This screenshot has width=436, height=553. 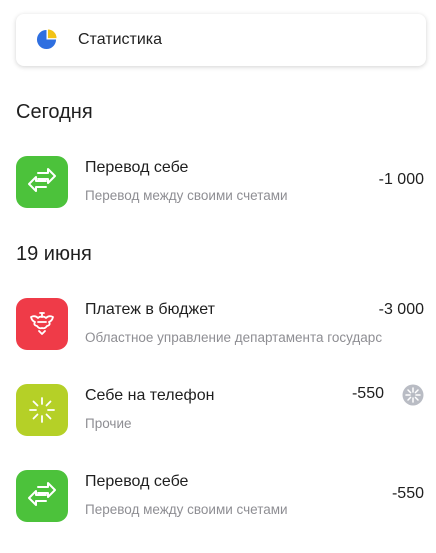 I want to click on section-title-today: Сегодня, so click(x=54, y=112).